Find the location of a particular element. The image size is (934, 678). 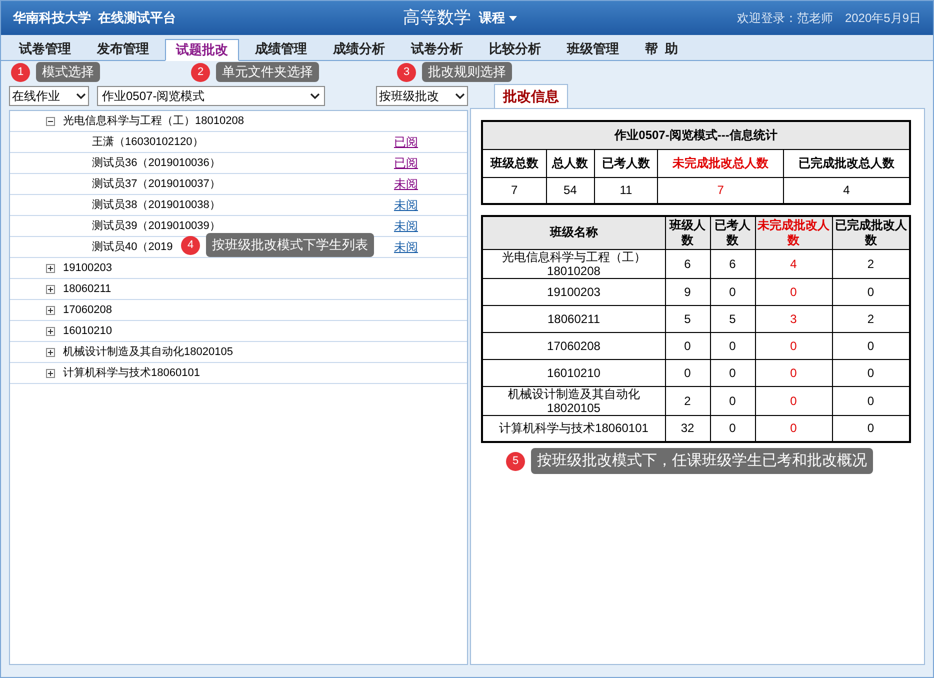

course-menu: 课程 is located at coordinates (498, 18).